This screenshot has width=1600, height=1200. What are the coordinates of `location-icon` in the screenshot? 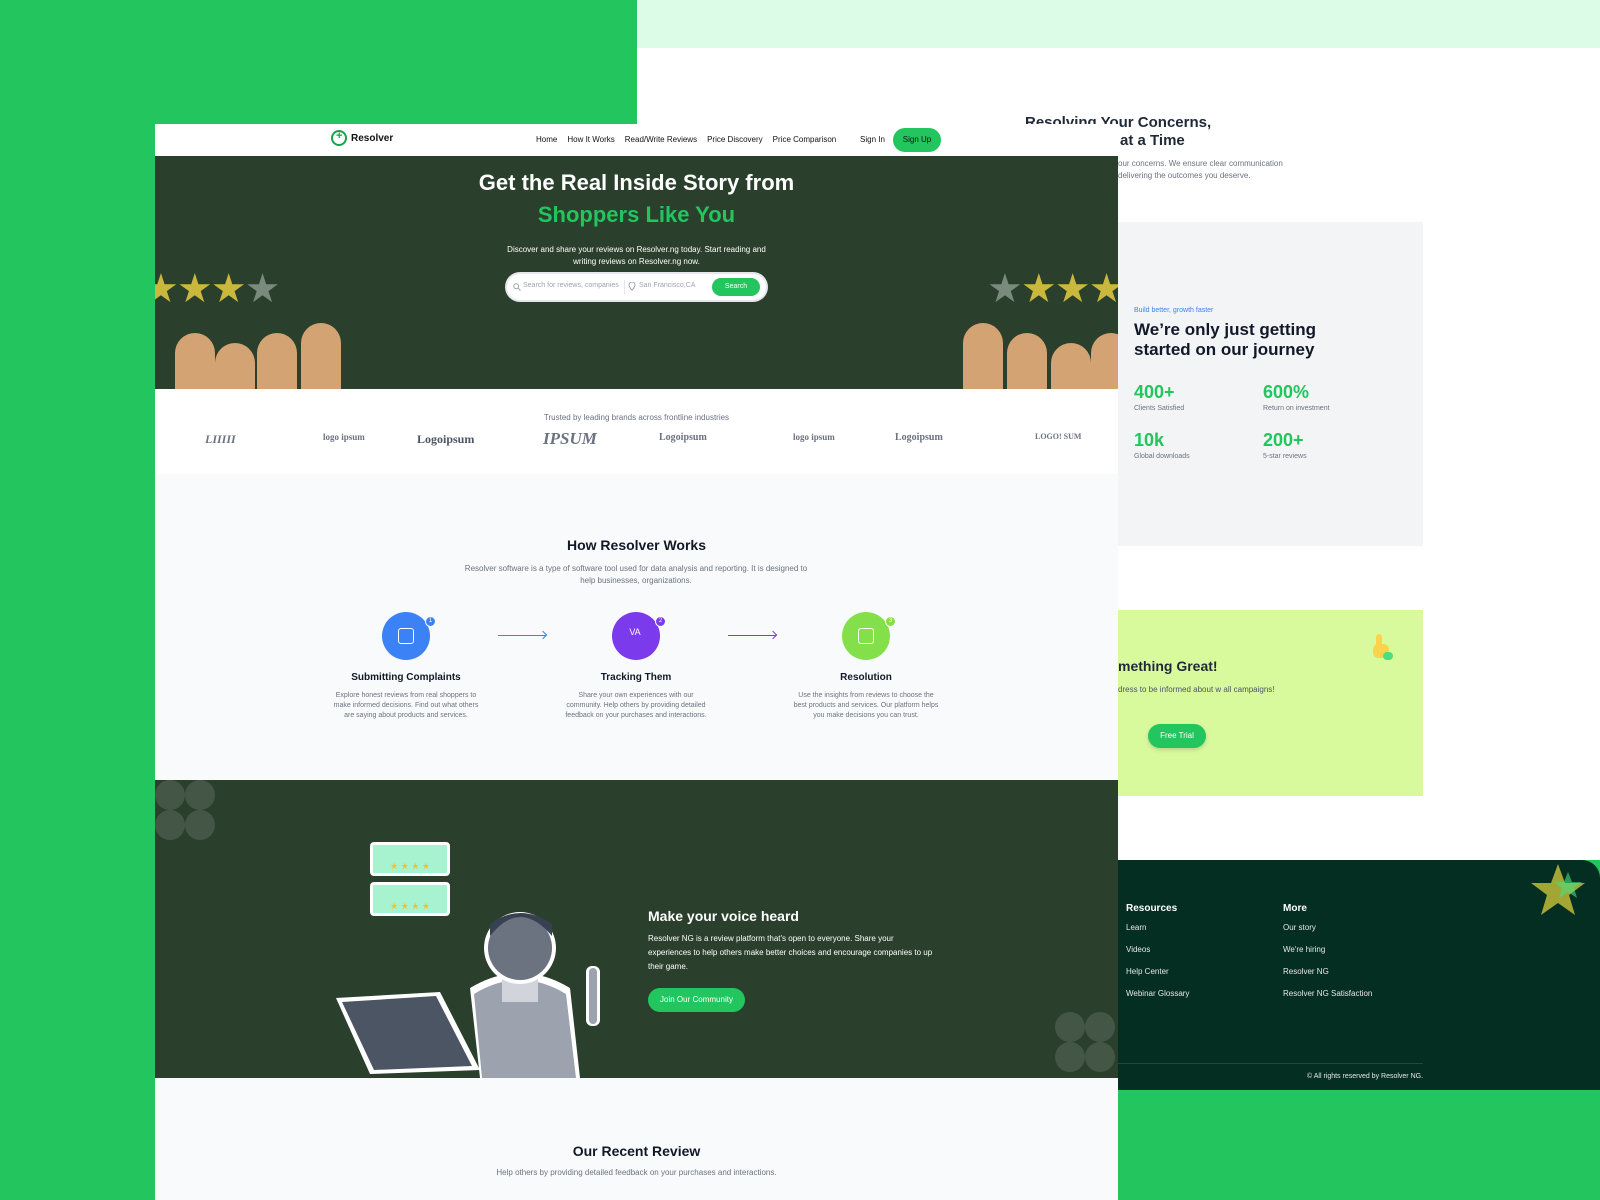 It's located at (632, 286).